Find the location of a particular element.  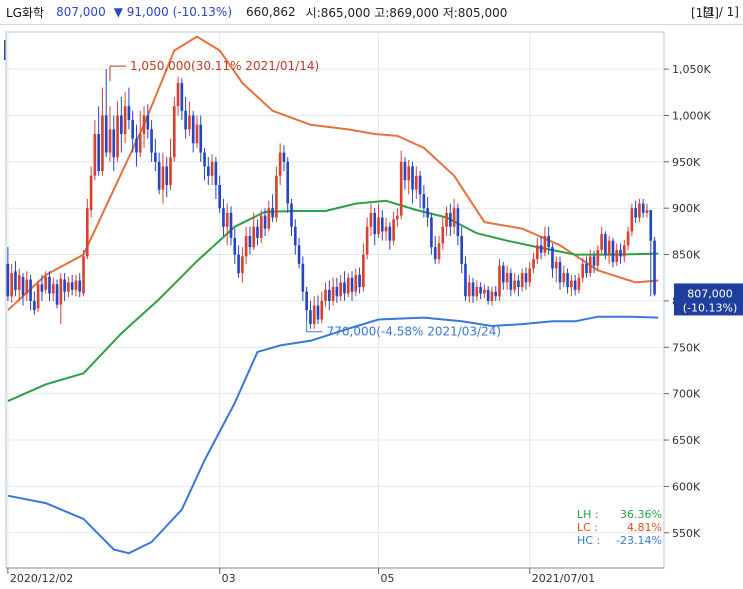

y-tick-label: 700K is located at coordinates (686, 394).